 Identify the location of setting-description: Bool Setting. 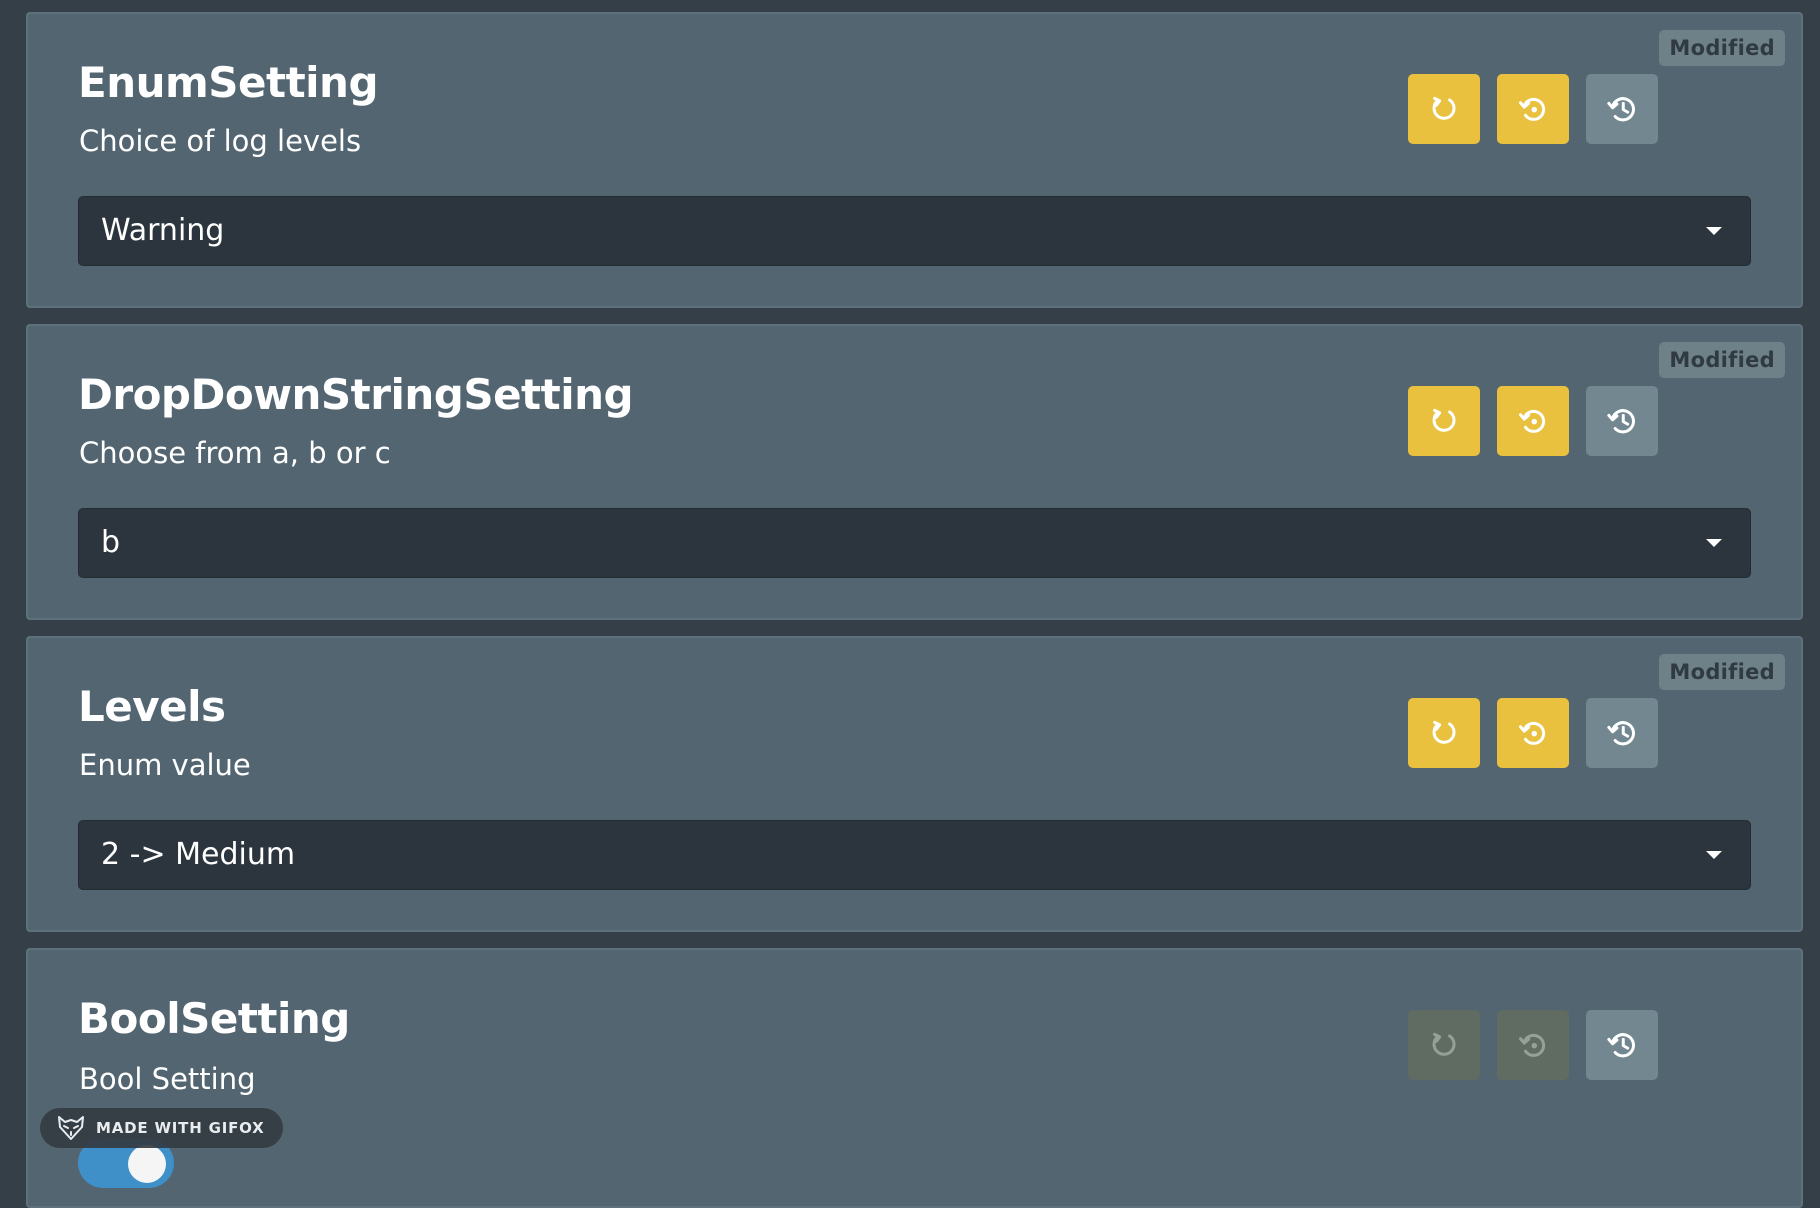
(167, 1079).